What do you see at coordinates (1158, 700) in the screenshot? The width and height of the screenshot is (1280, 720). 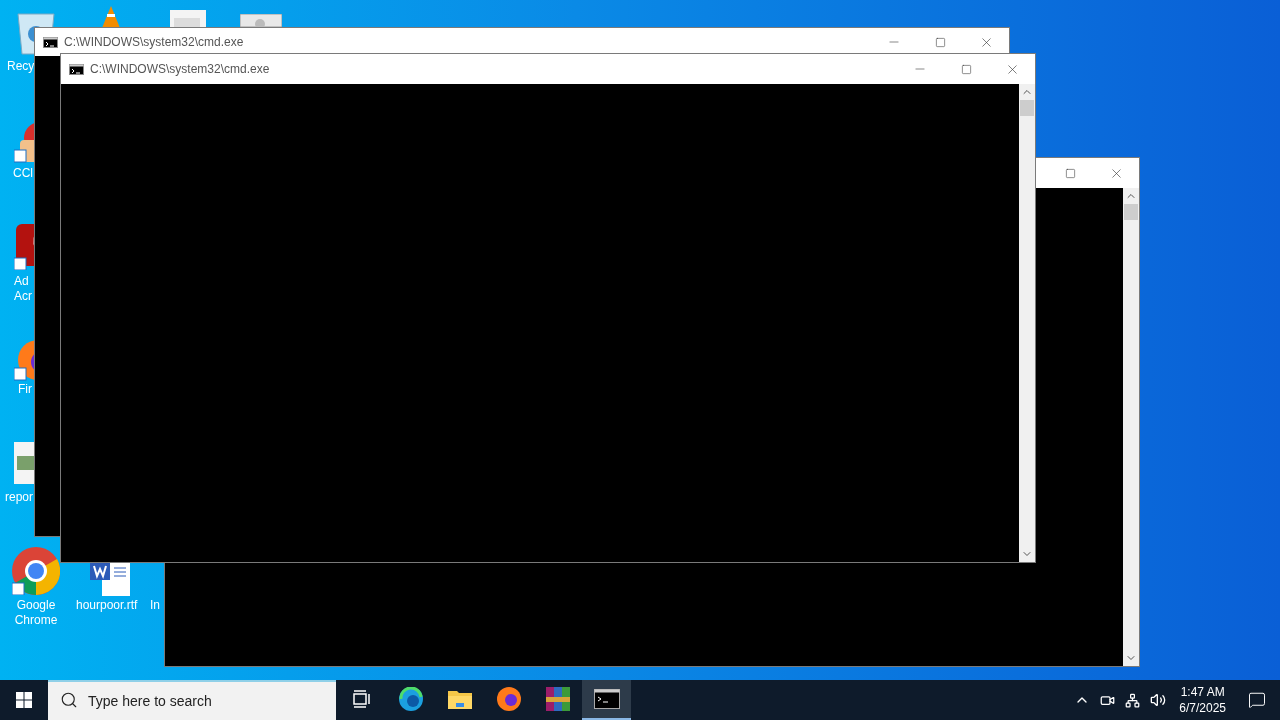 I see `speaker-icon` at bounding box center [1158, 700].